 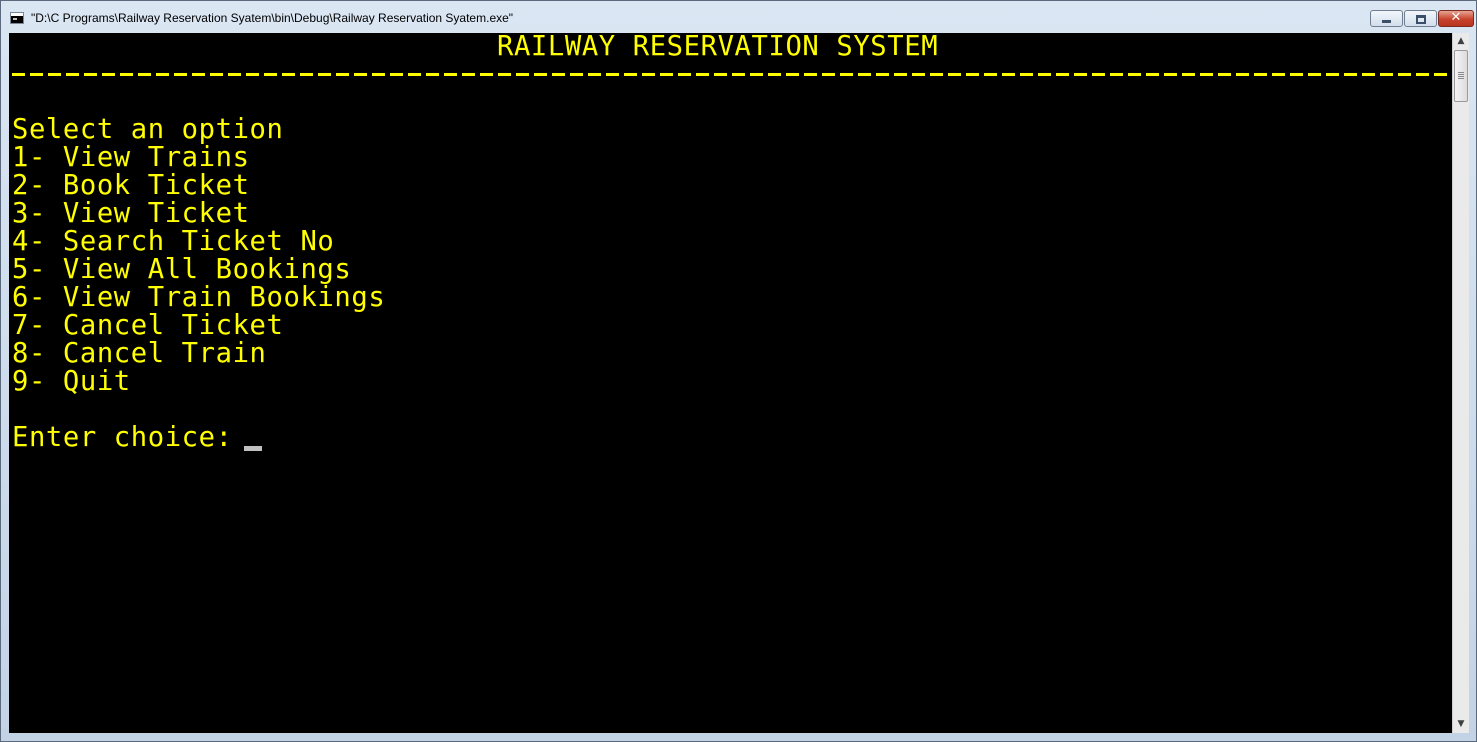 I want to click on app-header: RAILWAY RESERVATION SYSTEM, so click(x=718, y=47).